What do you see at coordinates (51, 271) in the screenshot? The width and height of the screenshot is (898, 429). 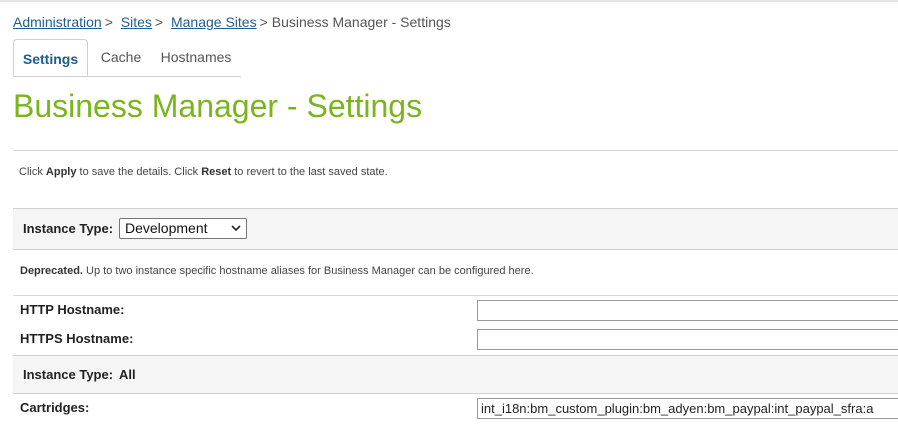 I see `deprecated-label: Deprecated.` at bounding box center [51, 271].